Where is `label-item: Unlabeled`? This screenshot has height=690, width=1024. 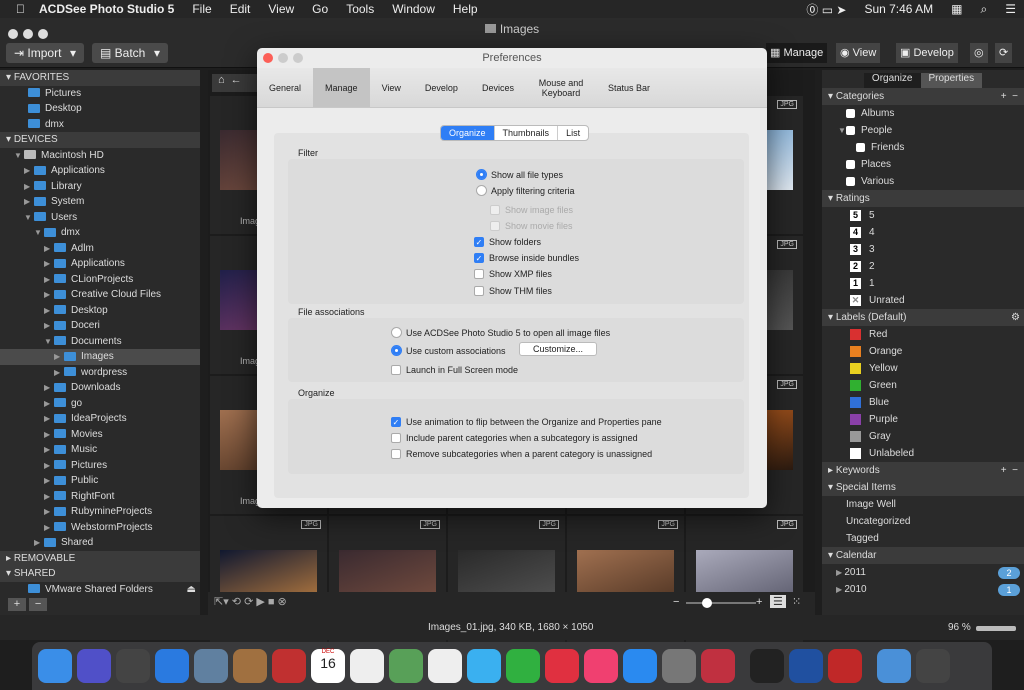
label-item: Unlabeled is located at coordinates (923, 453).